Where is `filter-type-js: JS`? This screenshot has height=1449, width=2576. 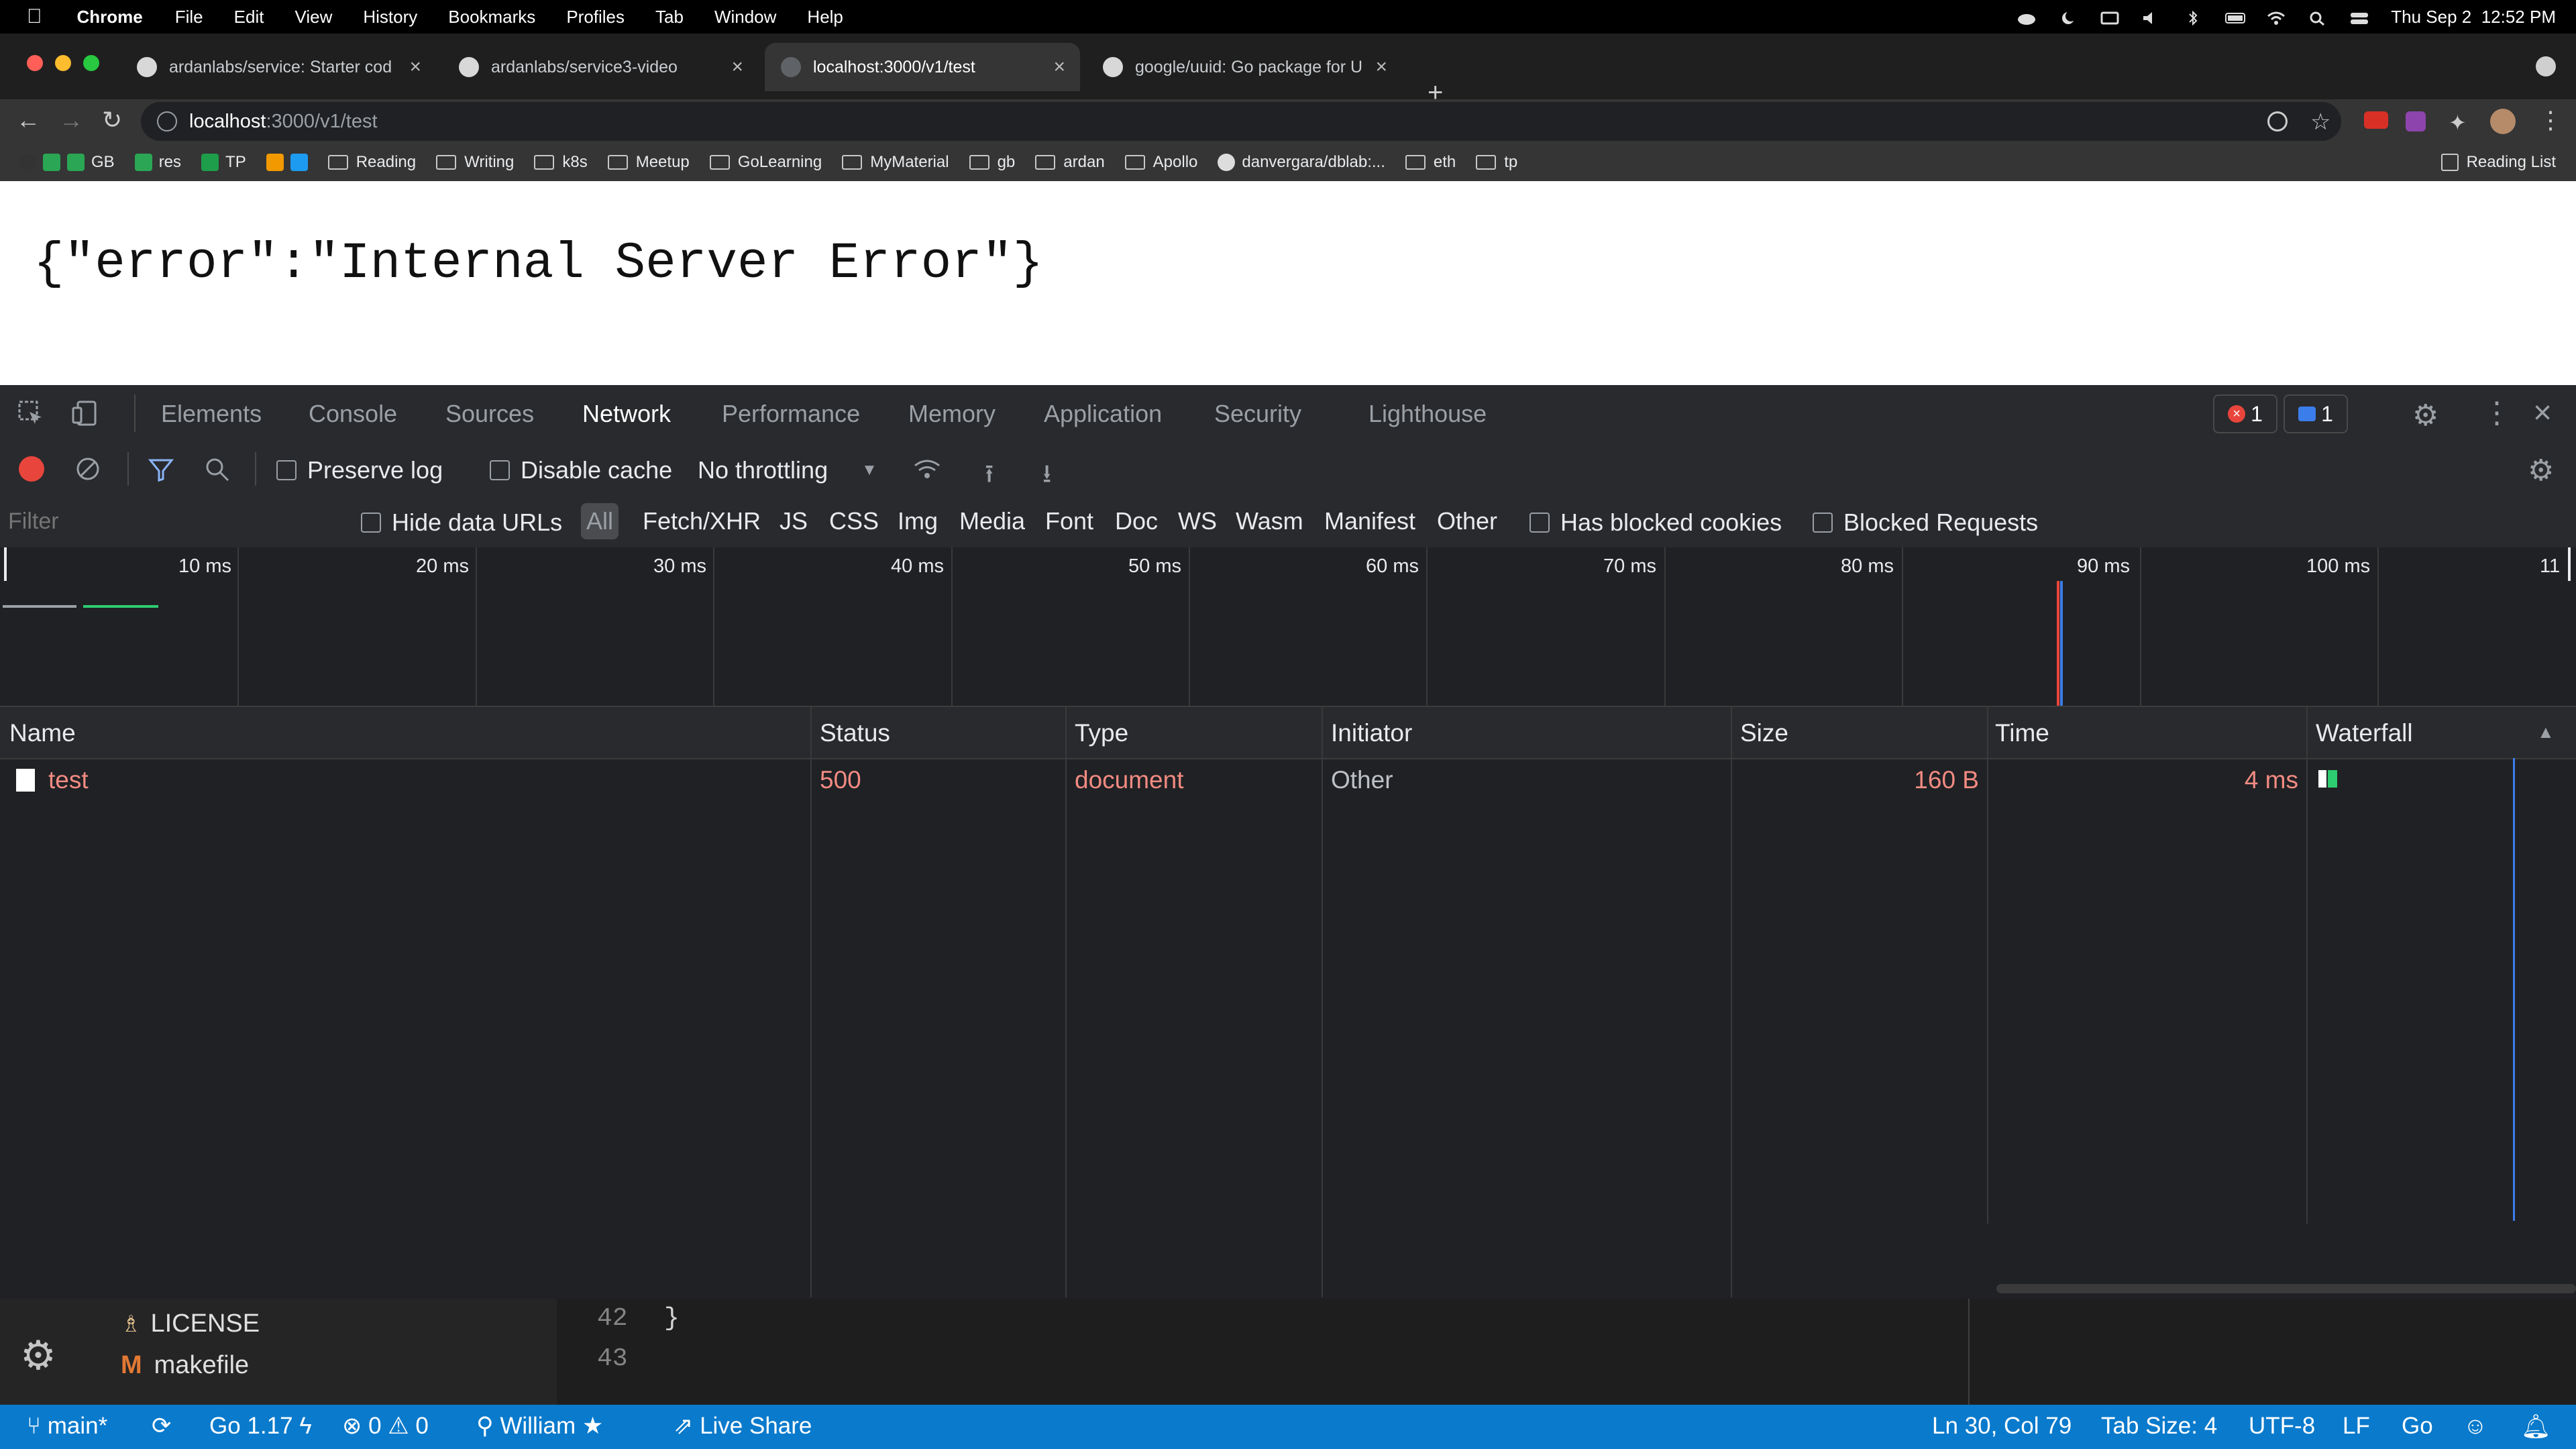 filter-type-js: JS is located at coordinates (794, 521).